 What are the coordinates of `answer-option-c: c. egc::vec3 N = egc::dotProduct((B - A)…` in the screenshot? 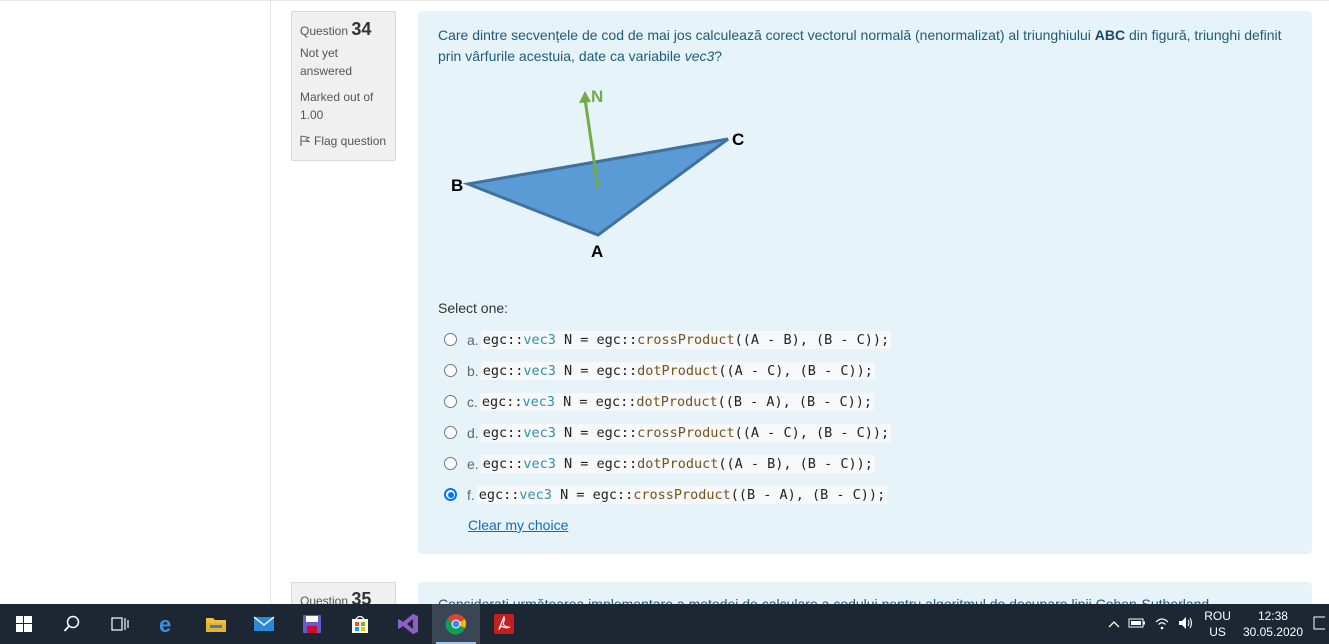 It's located at (794, 401).